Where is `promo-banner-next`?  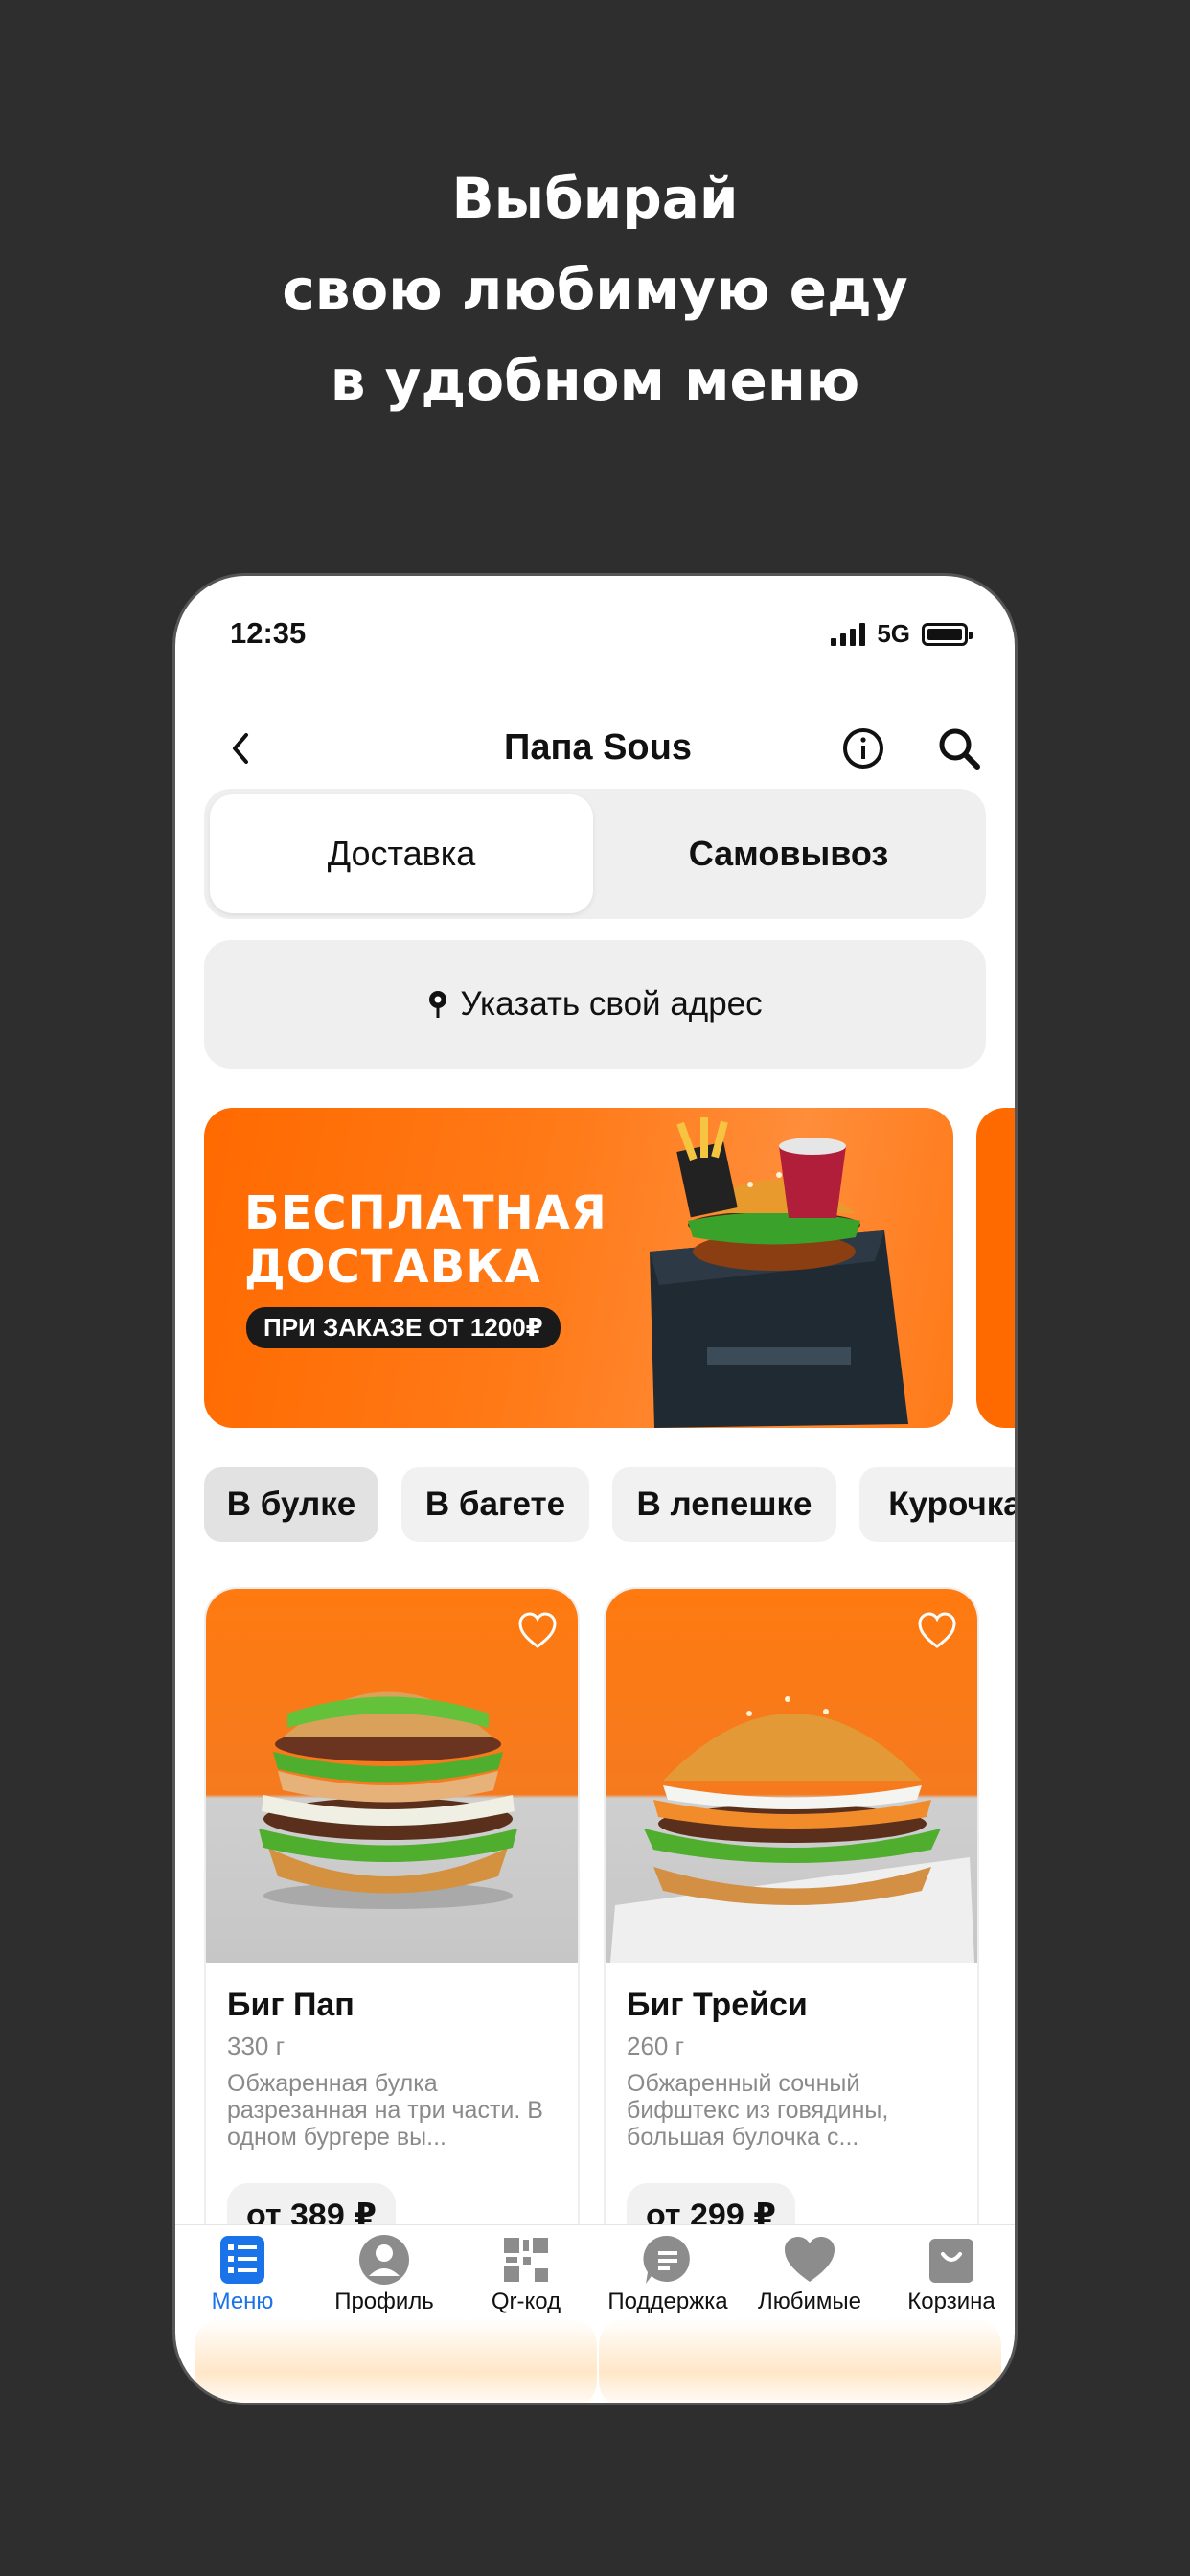
promo-banner-next is located at coordinates (996, 1268).